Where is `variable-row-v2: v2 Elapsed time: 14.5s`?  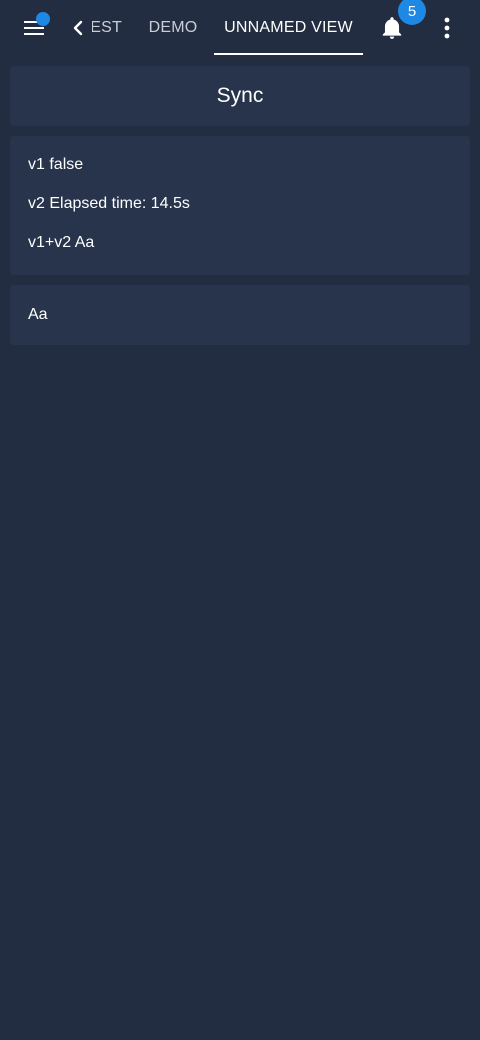 variable-row-v2: v2 Elapsed time: 14.5s is located at coordinates (109, 204).